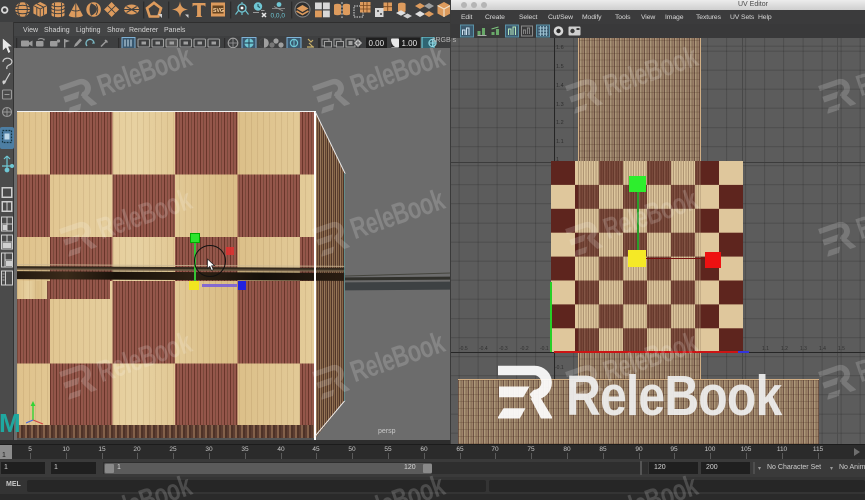 The image size is (865, 500). I want to click on svg-text: SVG, so click(218, 11).